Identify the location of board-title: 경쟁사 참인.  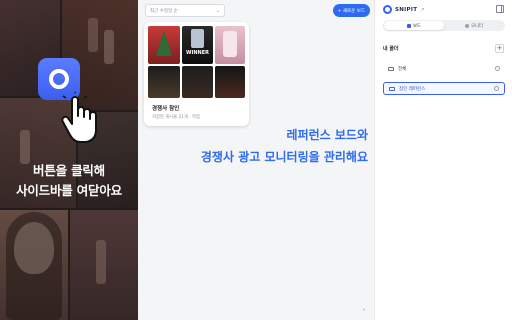
(166, 109).